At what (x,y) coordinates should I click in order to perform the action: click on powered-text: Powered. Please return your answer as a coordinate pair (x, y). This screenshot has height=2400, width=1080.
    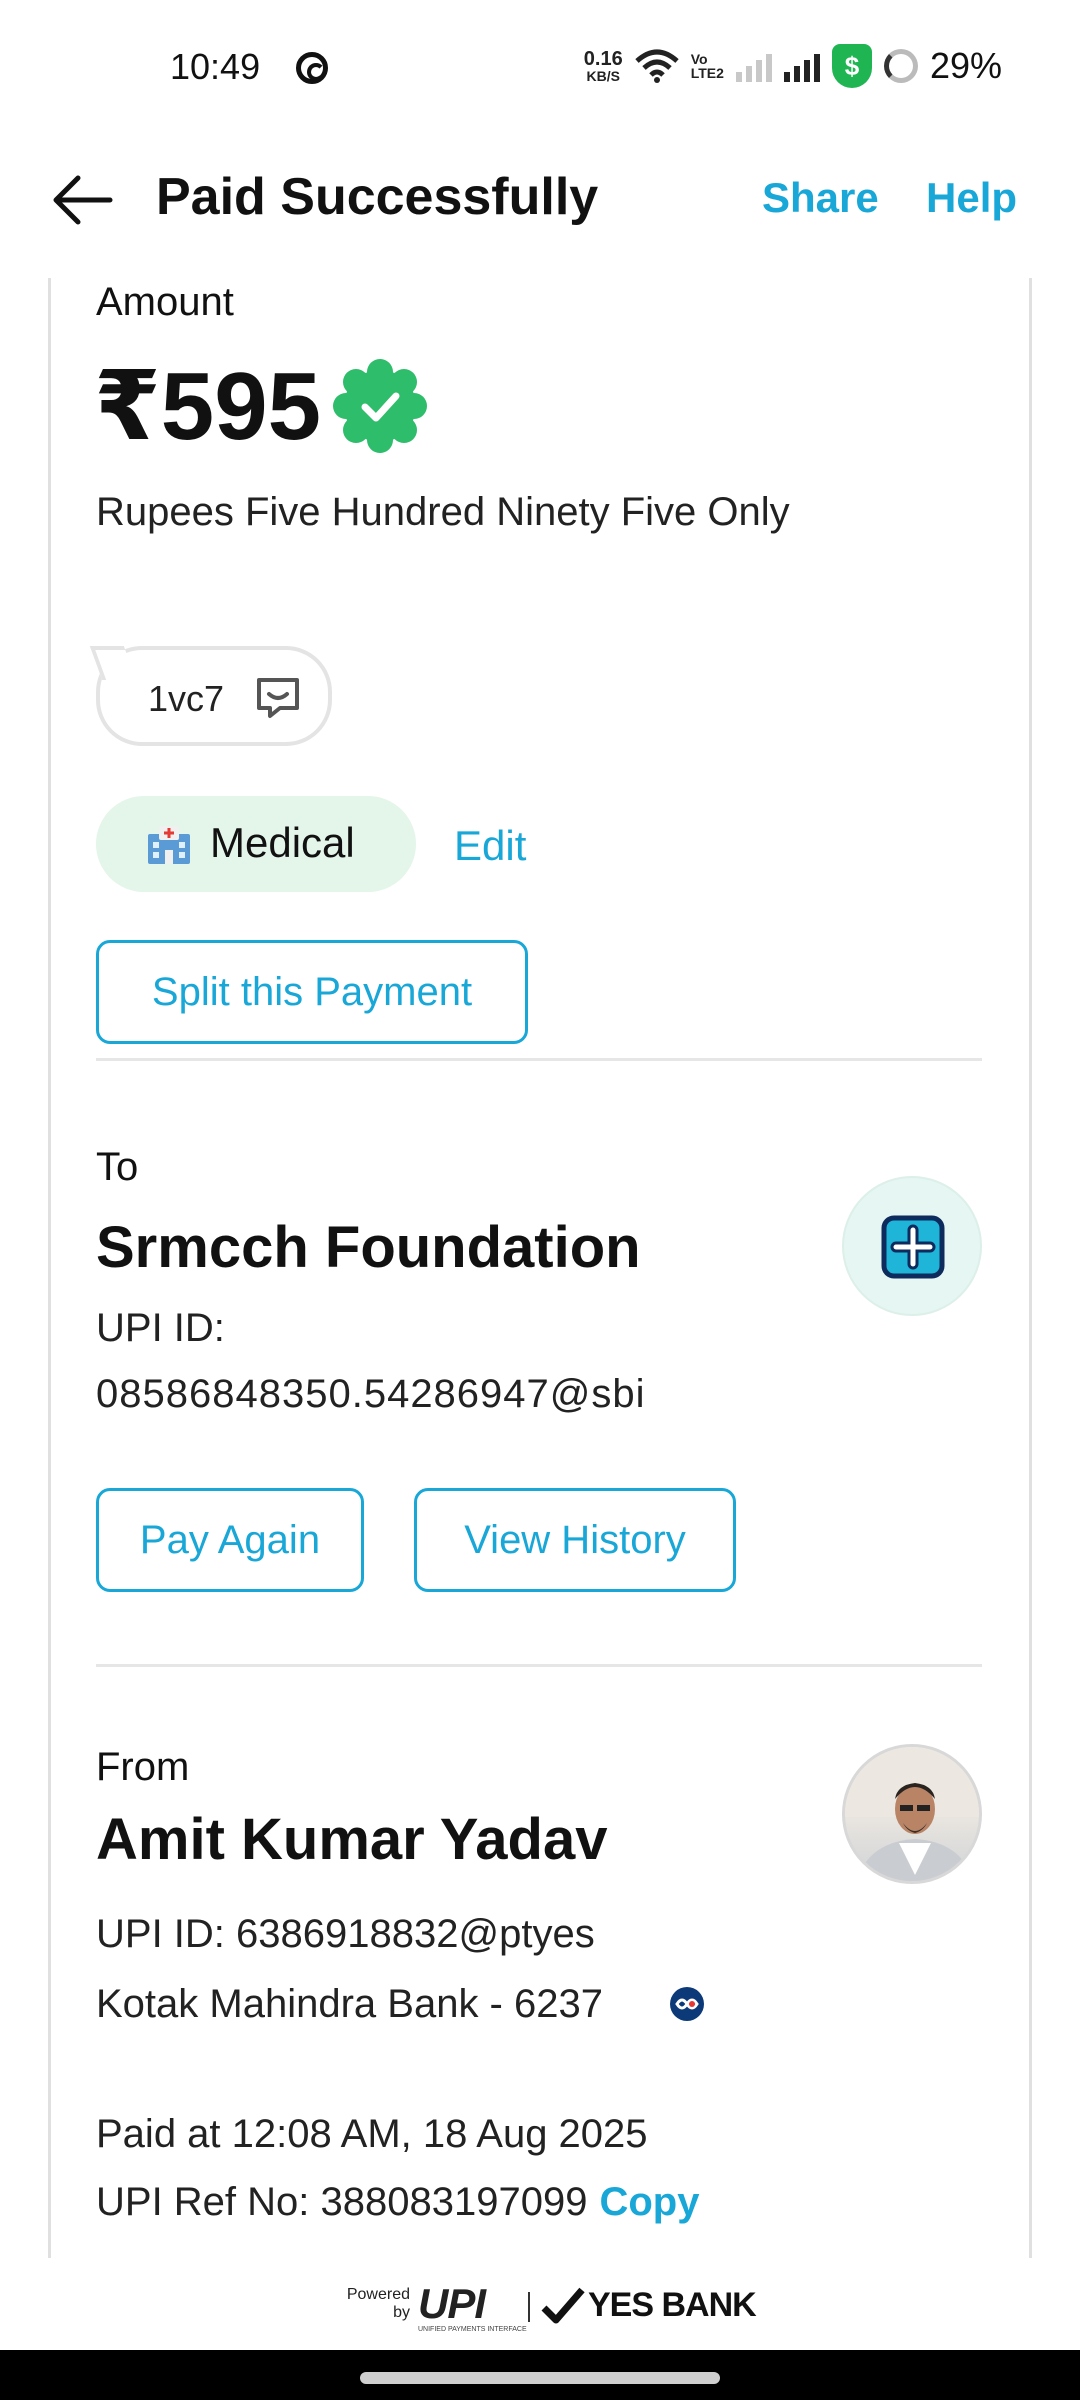
    Looking at the image, I should click on (378, 2294).